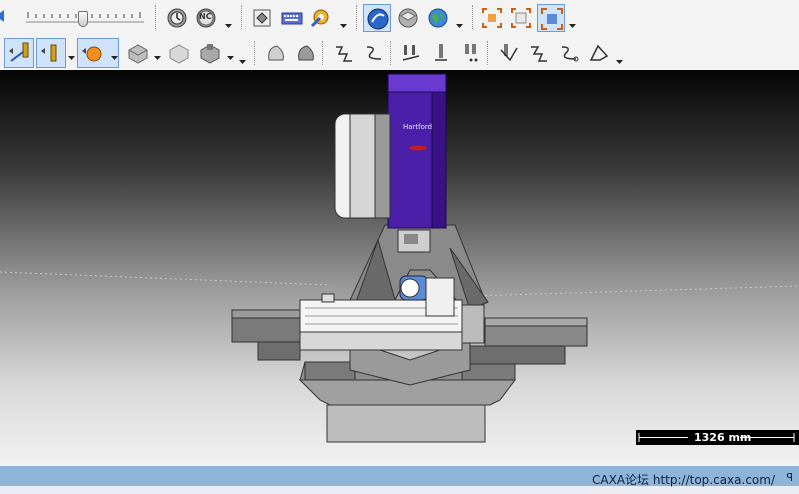 The height and width of the screenshot is (494, 799). What do you see at coordinates (275, 52) in the screenshot?
I see `part-surface-icon` at bounding box center [275, 52].